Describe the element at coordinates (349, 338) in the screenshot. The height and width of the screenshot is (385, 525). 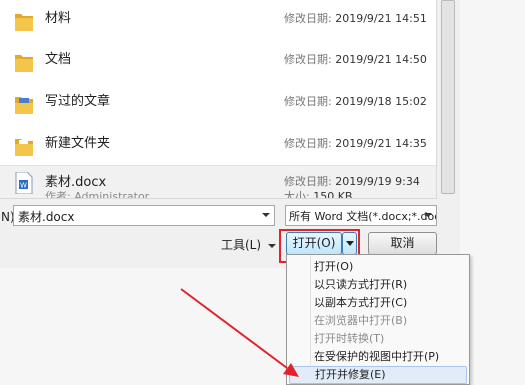
I see `menu-item-open-with-transform: 打开时转换(T)` at that location.